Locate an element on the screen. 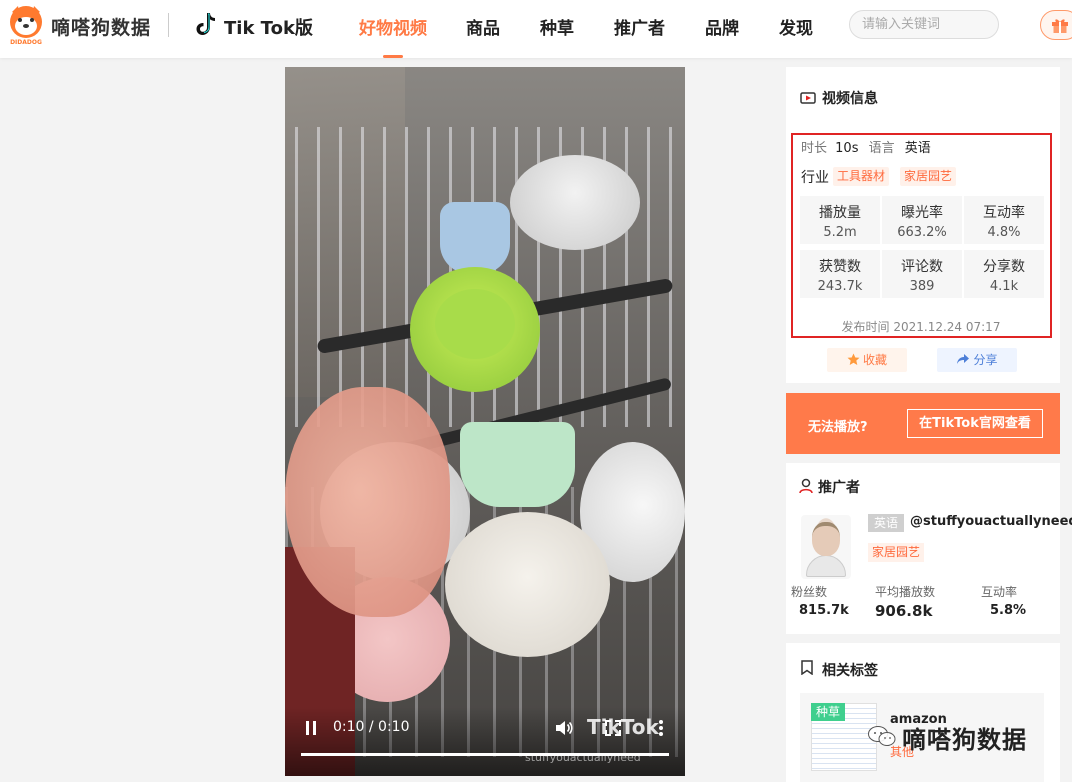  stat-value: 4.8% is located at coordinates (1004, 232).